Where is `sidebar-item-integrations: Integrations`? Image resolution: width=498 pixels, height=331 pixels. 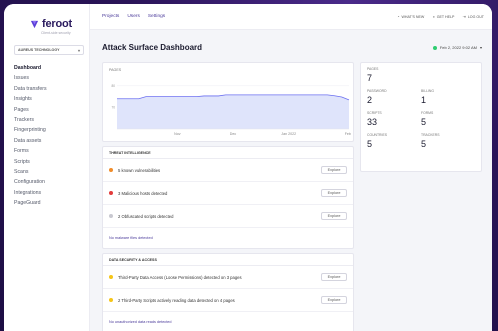 sidebar-item-integrations: Integrations is located at coordinates (47, 193).